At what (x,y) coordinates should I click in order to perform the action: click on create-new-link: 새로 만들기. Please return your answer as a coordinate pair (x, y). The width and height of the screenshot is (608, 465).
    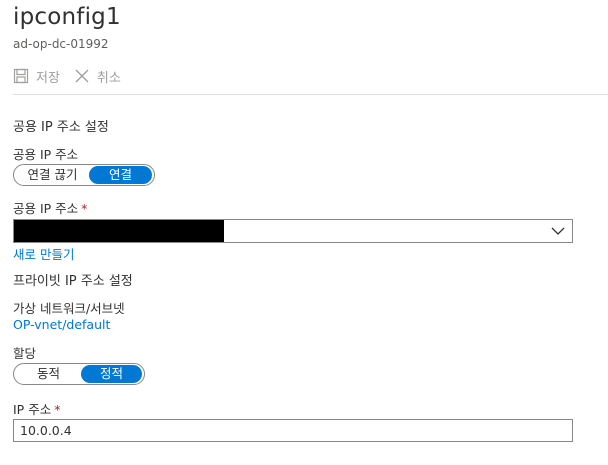
    Looking at the image, I should click on (43, 253).